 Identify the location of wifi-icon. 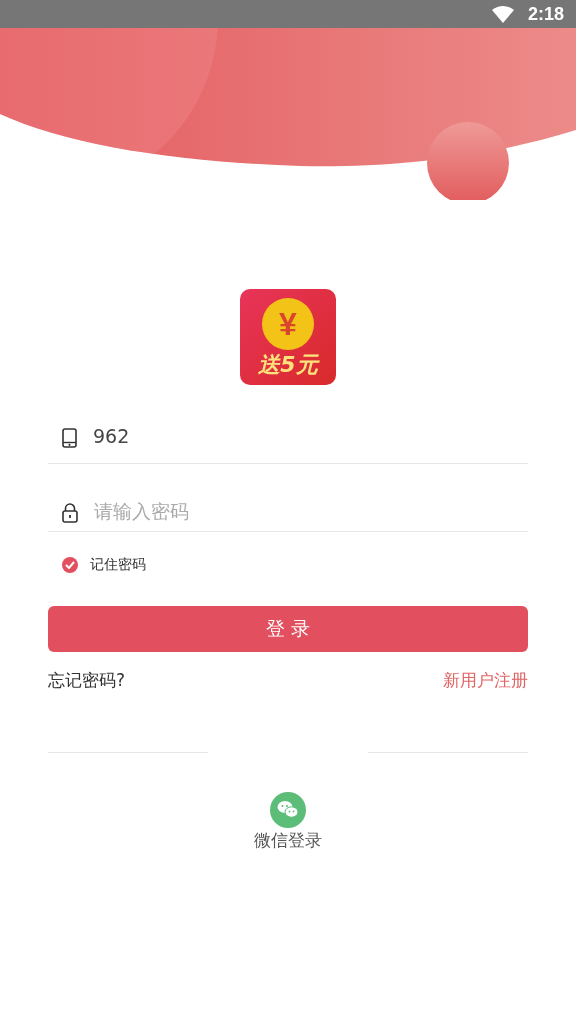
(502, 14).